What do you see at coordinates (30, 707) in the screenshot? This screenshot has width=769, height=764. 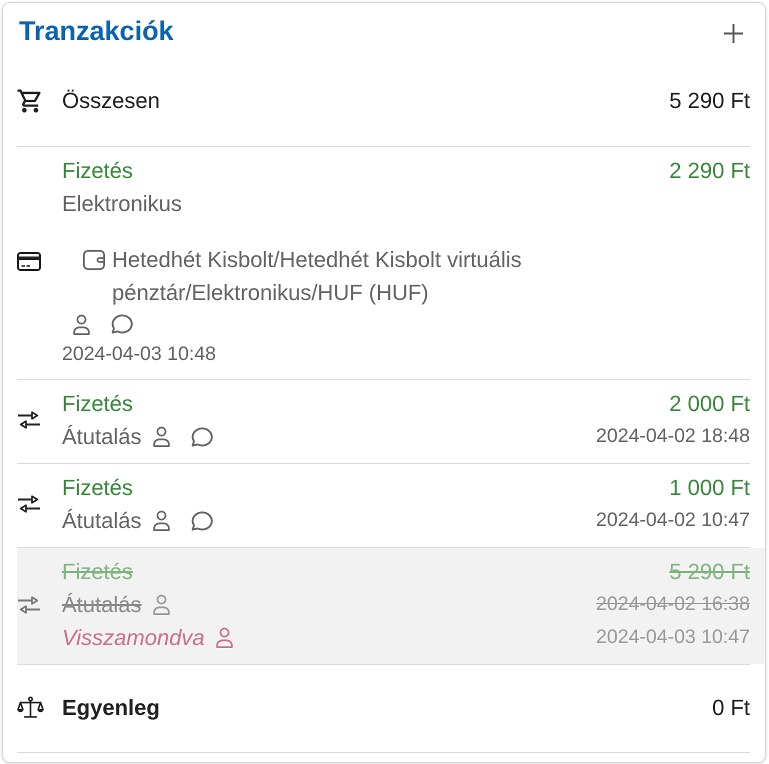 I see `balance-scale-icon` at bounding box center [30, 707].